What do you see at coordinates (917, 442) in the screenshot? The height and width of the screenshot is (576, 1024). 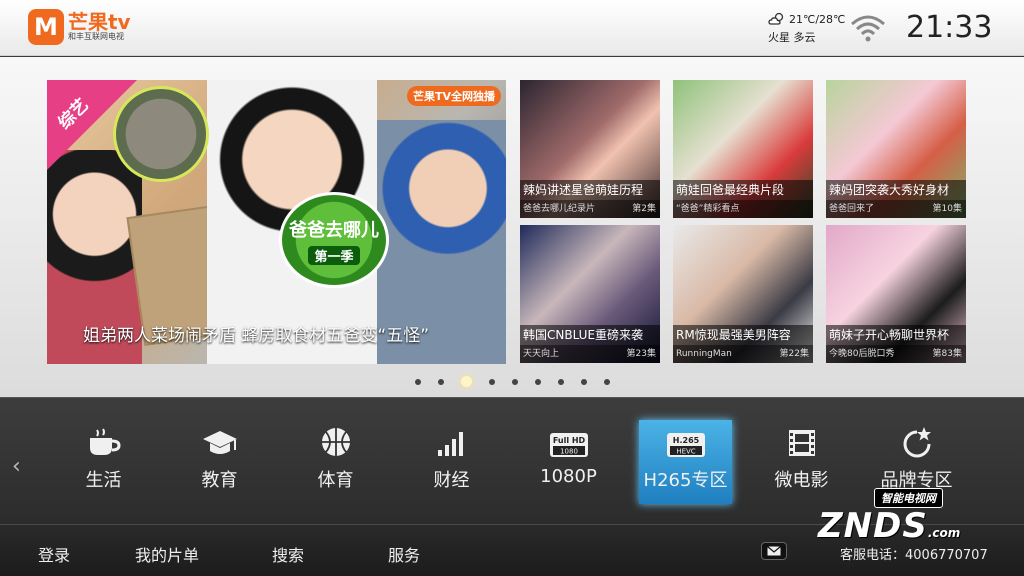 I see `star-badge-icon` at bounding box center [917, 442].